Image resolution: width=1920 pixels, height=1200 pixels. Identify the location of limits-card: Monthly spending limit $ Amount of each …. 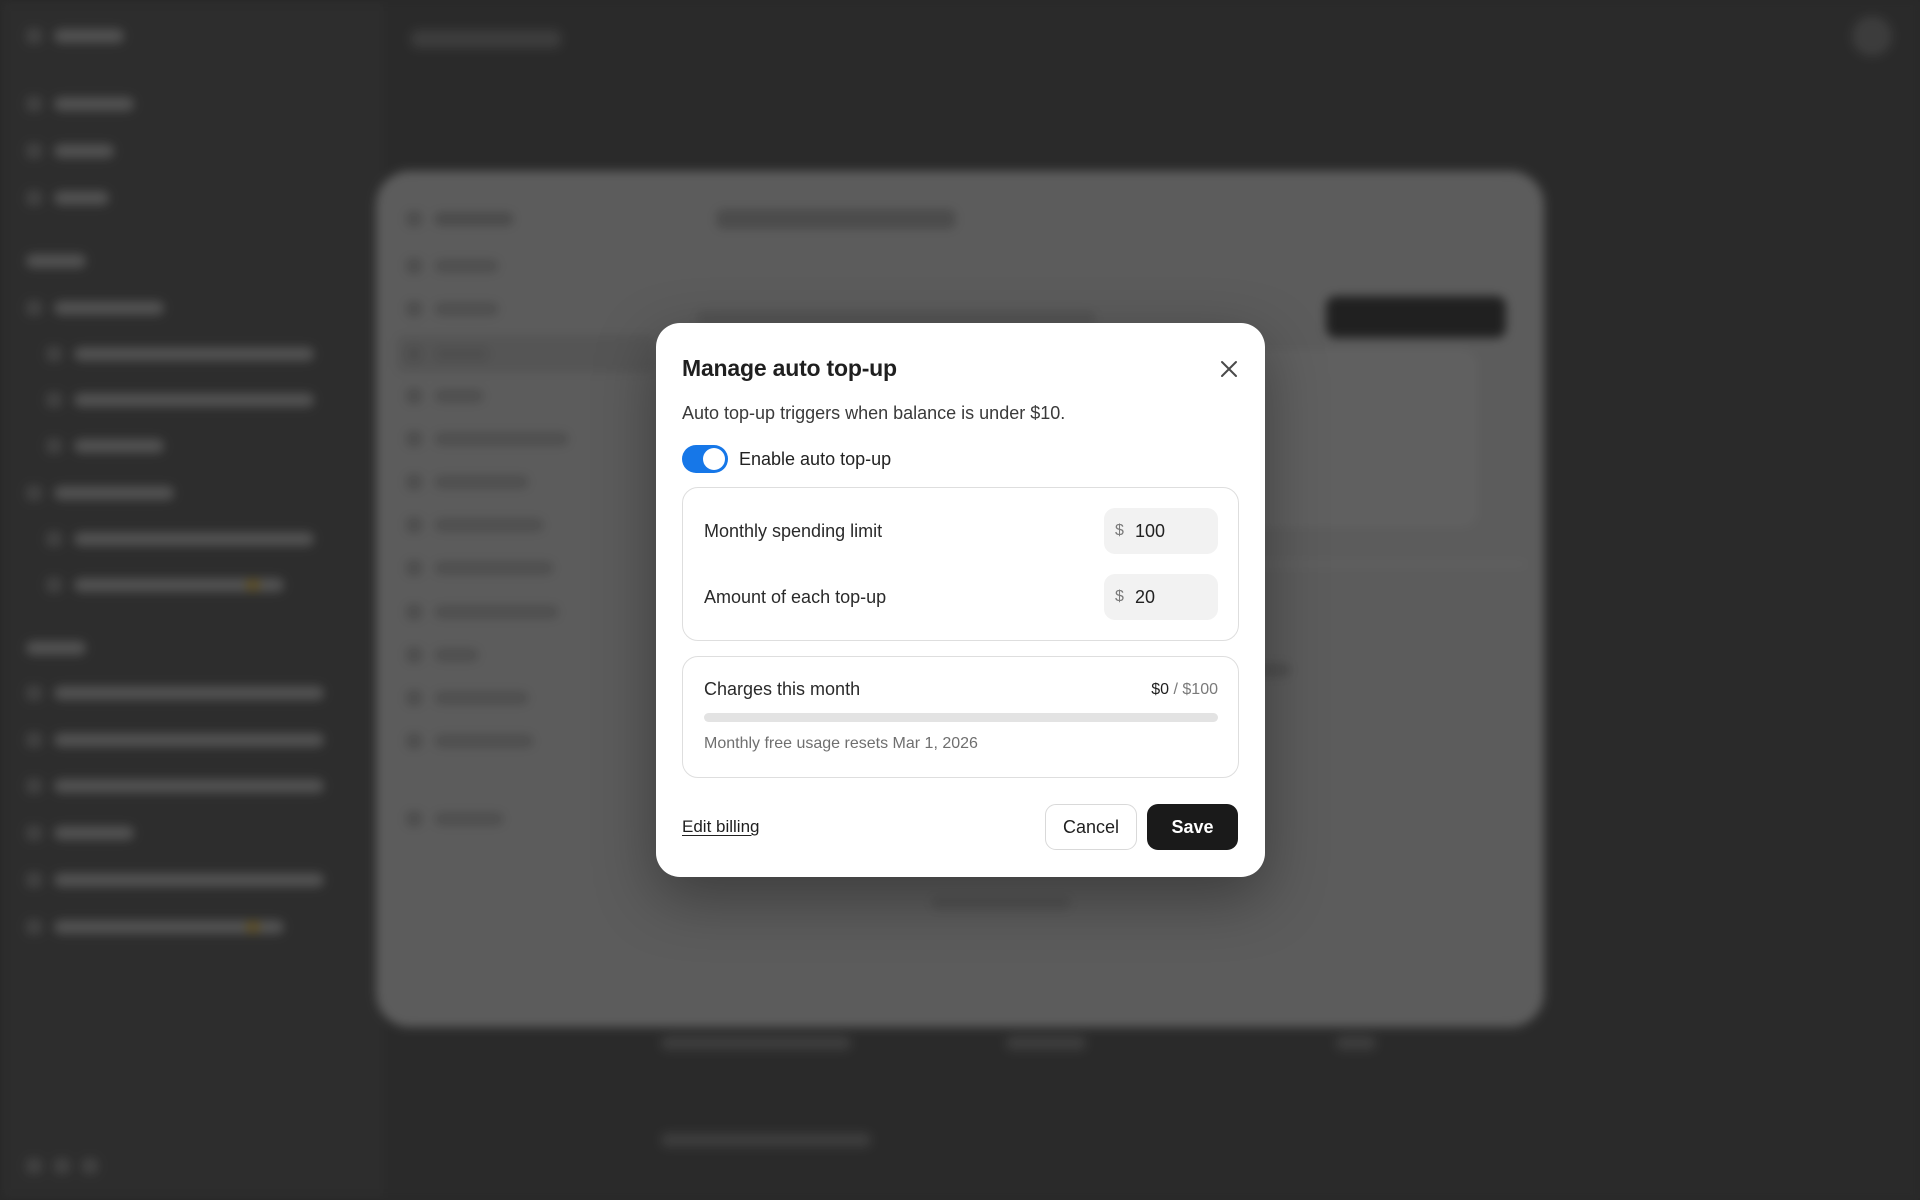
(960, 564).